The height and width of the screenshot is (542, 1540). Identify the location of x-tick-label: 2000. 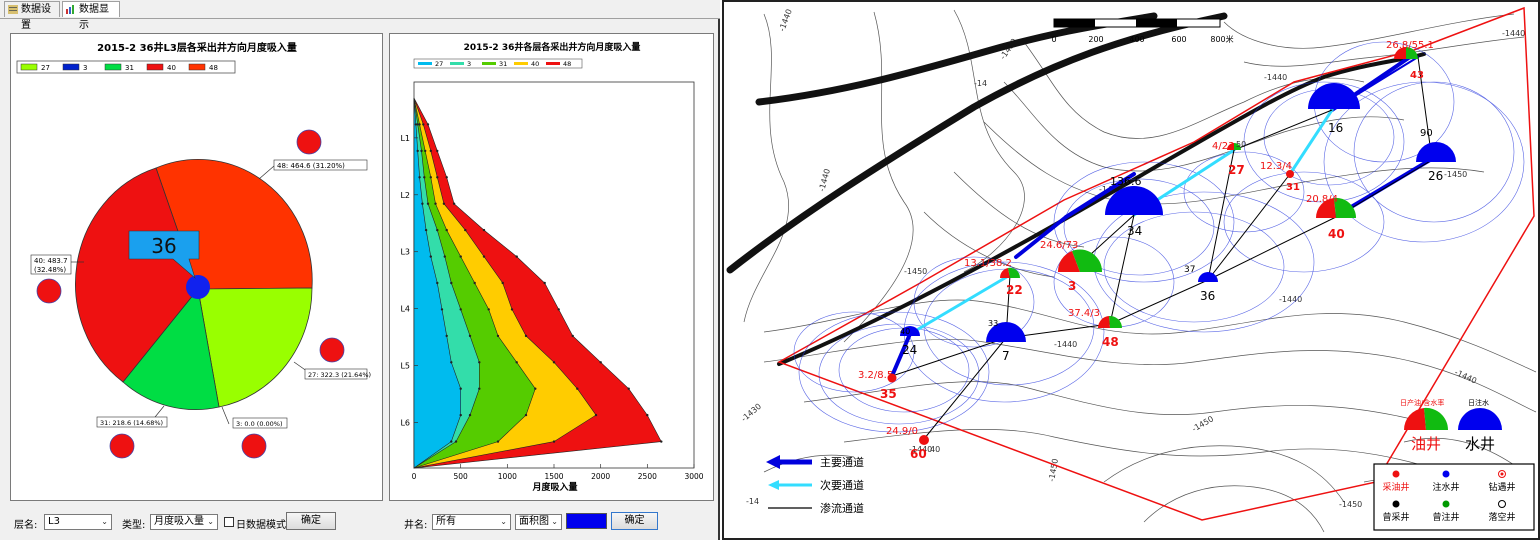
(600, 476).